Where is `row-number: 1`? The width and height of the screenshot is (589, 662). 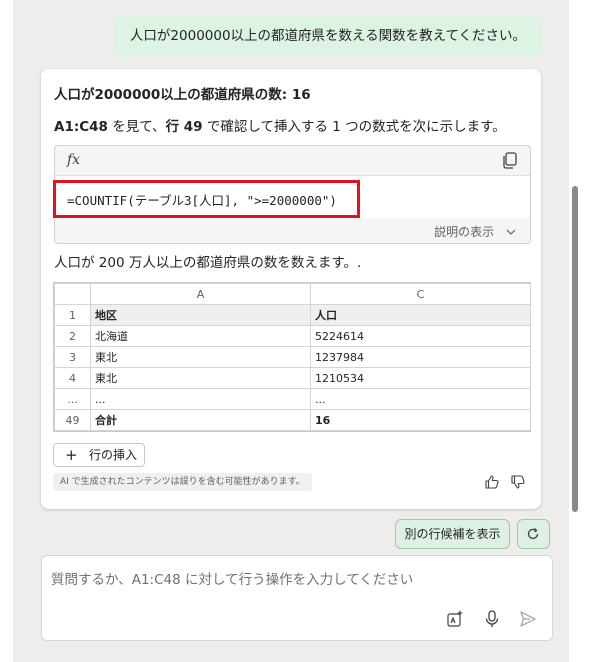 row-number: 1 is located at coordinates (72, 315).